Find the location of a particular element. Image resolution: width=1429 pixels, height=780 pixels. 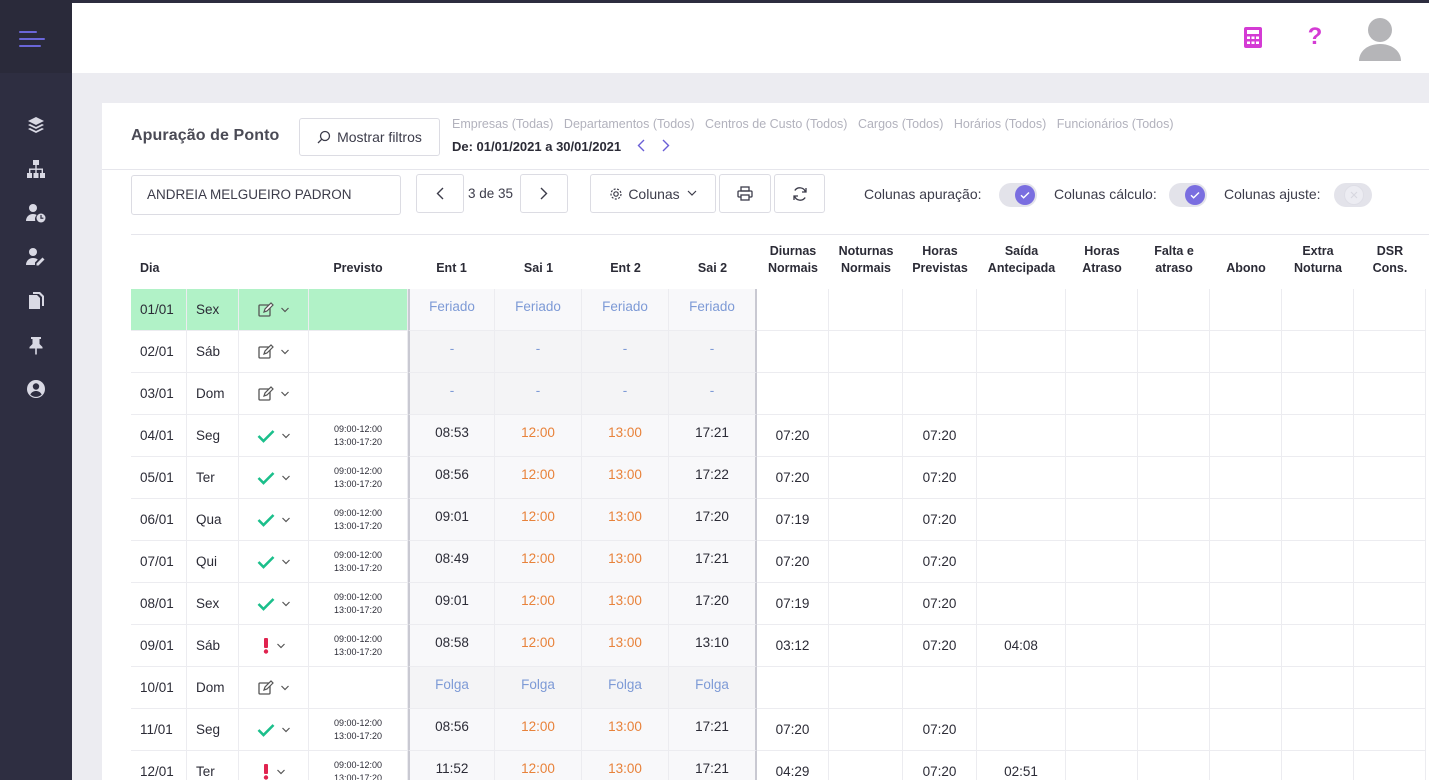

cell-previsto is located at coordinates (358, 394).